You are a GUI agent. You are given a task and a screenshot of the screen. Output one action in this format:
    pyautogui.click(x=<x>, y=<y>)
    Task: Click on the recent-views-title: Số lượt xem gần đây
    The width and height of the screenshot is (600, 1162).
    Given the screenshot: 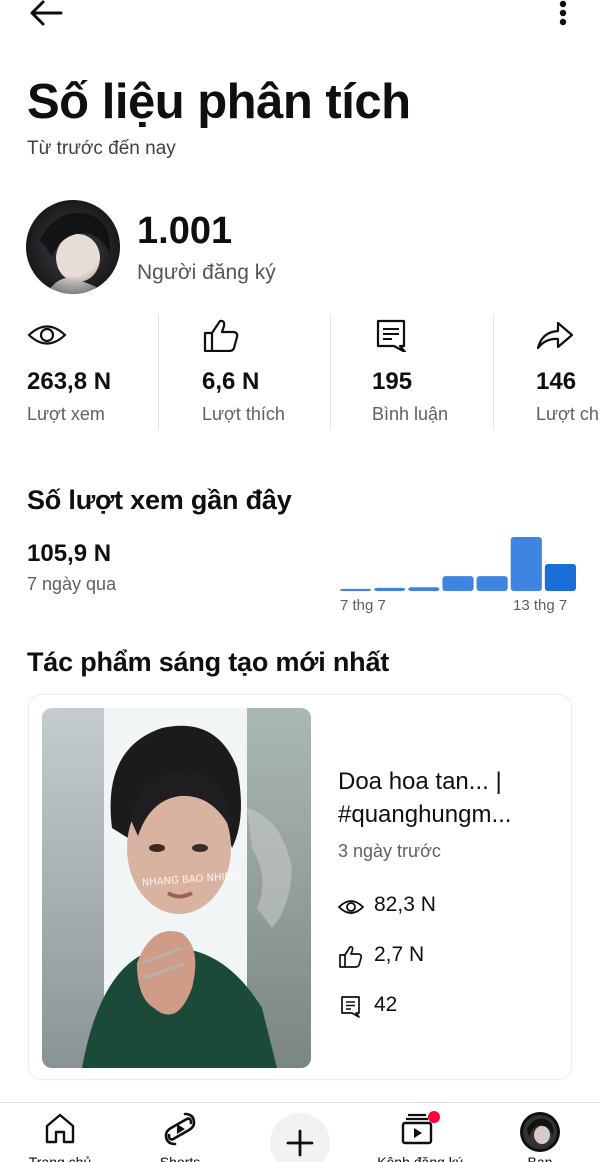 What is the action you would take?
    pyautogui.click(x=159, y=500)
    